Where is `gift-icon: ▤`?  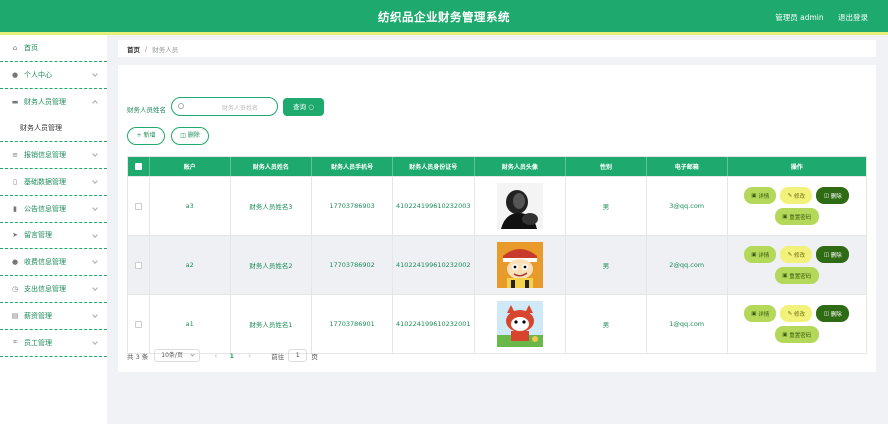 gift-icon: ▤ is located at coordinates (15, 316).